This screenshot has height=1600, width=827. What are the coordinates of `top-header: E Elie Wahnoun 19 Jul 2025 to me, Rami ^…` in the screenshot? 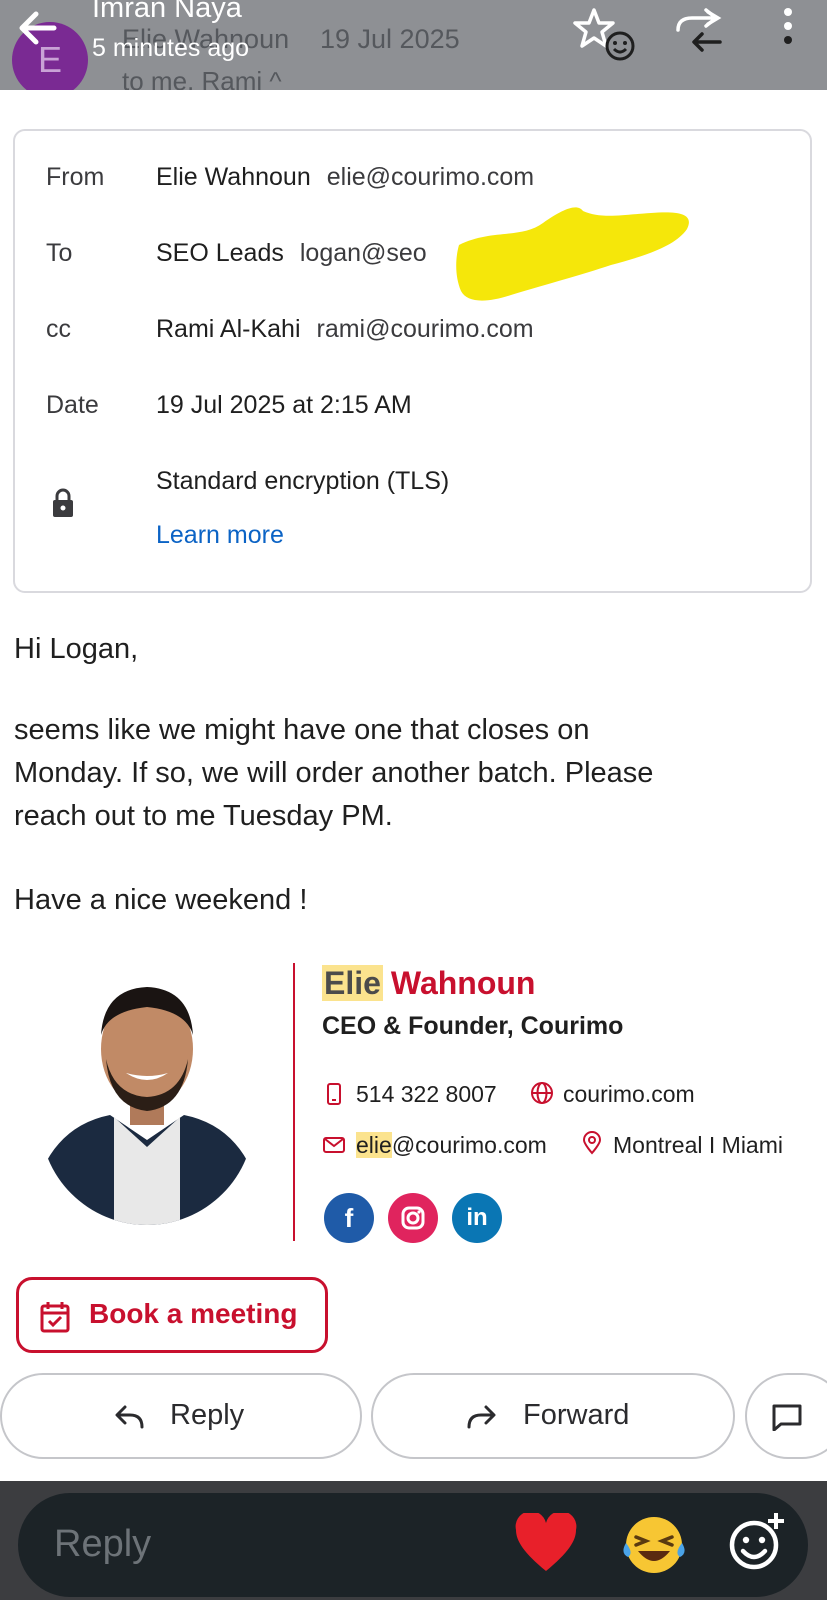 It's located at (413, 45).